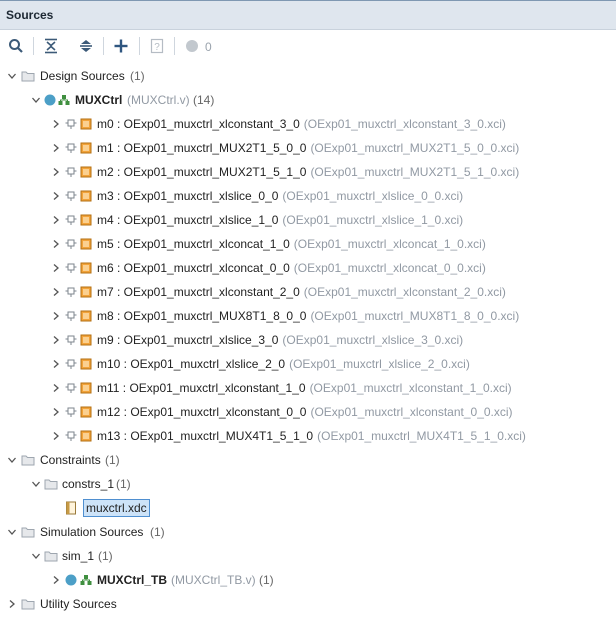 The height and width of the screenshot is (642, 616). Describe the element at coordinates (191, 364) in the screenshot. I see `module-instance: m10 : OExp01_muxctrl_xlslice_2_0` at that location.